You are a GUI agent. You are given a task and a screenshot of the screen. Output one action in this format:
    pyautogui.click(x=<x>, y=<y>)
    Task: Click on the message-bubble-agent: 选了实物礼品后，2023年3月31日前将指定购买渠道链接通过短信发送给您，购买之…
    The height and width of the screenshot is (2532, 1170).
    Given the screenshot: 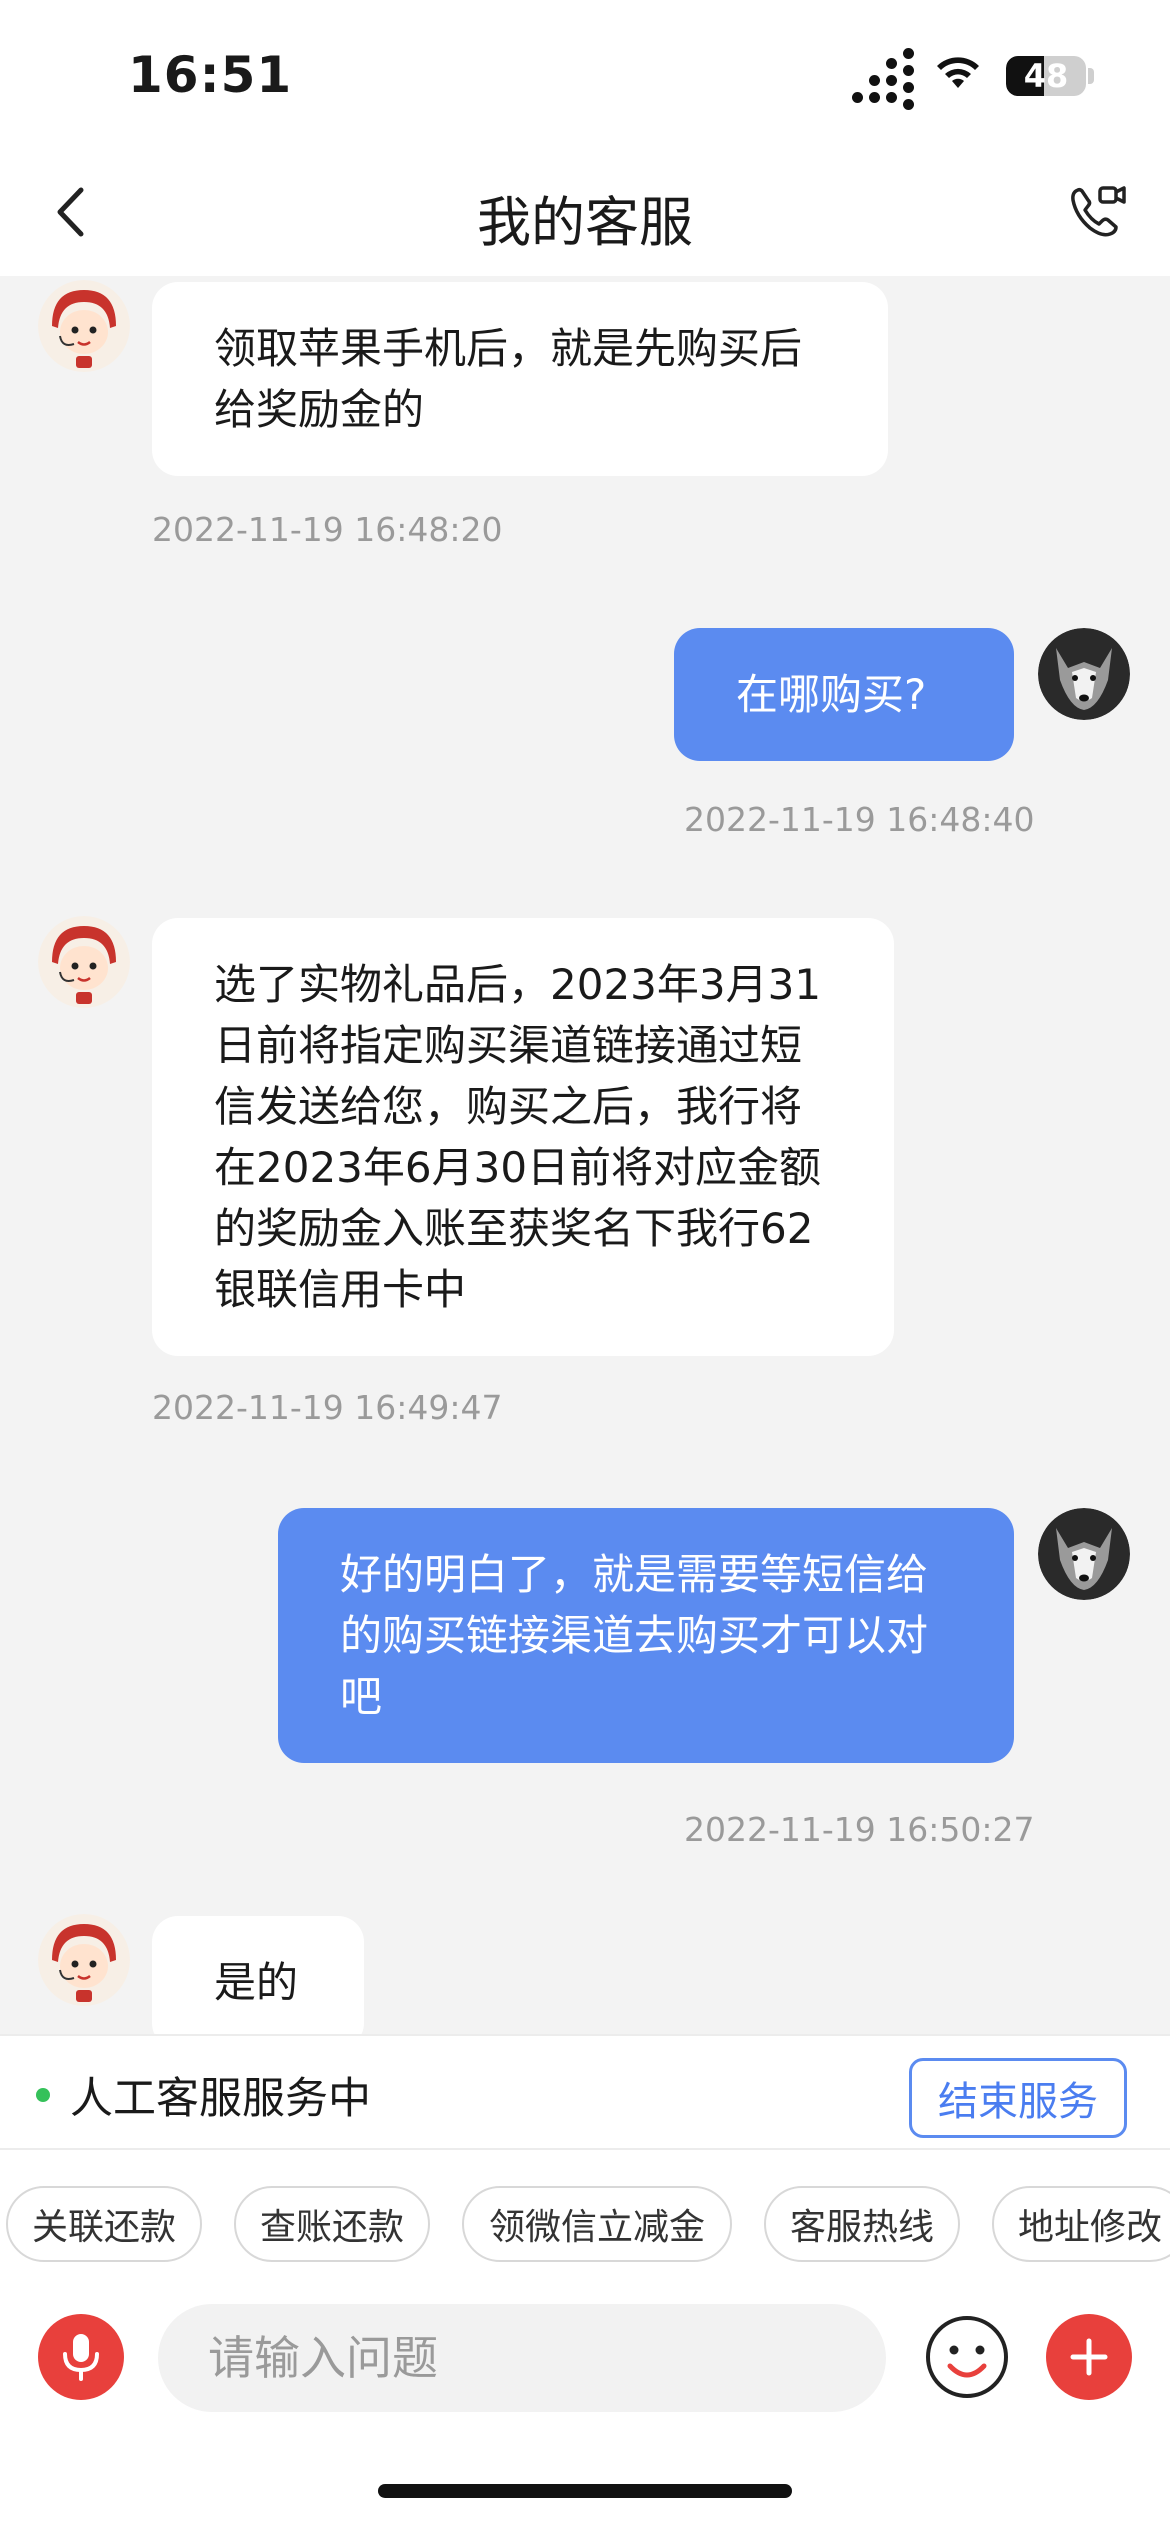 What is the action you would take?
    pyautogui.click(x=523, y=1137)
    